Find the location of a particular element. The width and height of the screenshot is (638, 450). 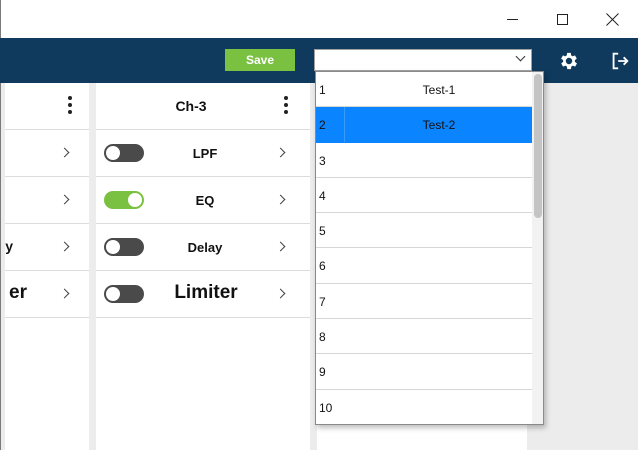

preset-number: 5 is located at coordinates (322, 231).